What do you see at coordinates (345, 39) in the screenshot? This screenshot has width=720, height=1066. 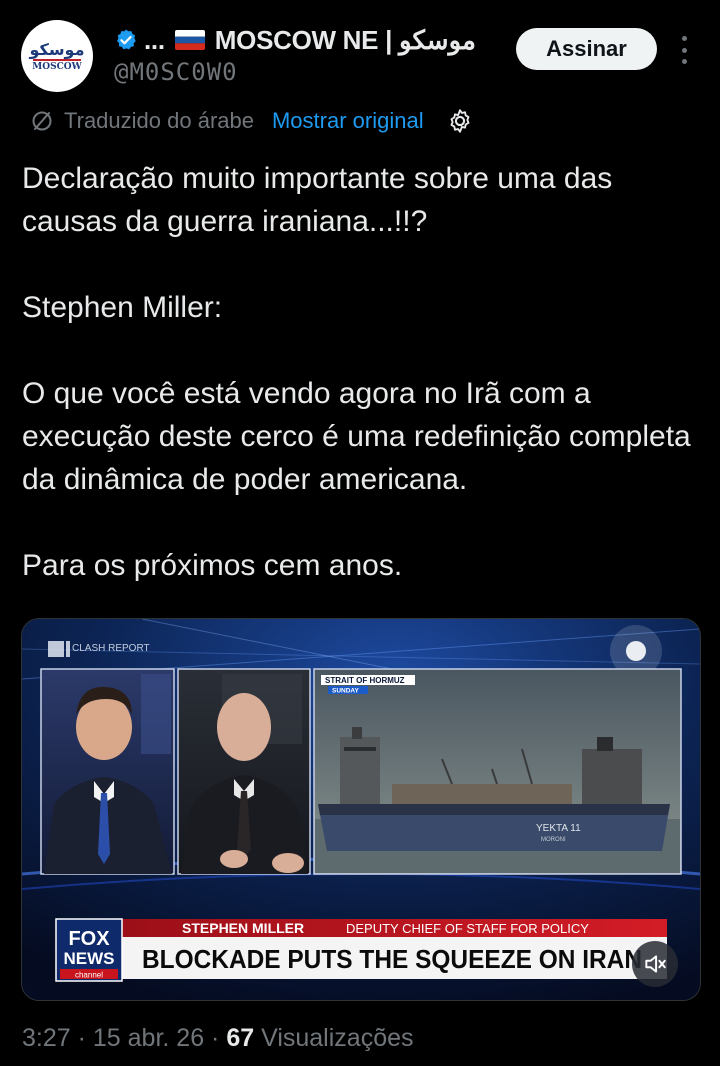 I see `author-name: MOSCOW NE | موسكو` at bounding box center [345, 39].